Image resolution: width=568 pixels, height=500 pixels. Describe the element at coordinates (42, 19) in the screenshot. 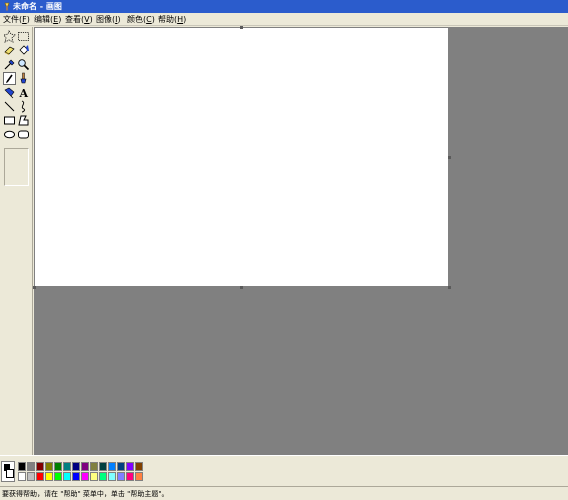

I see `menu-edit-label: 编辑` at that location.